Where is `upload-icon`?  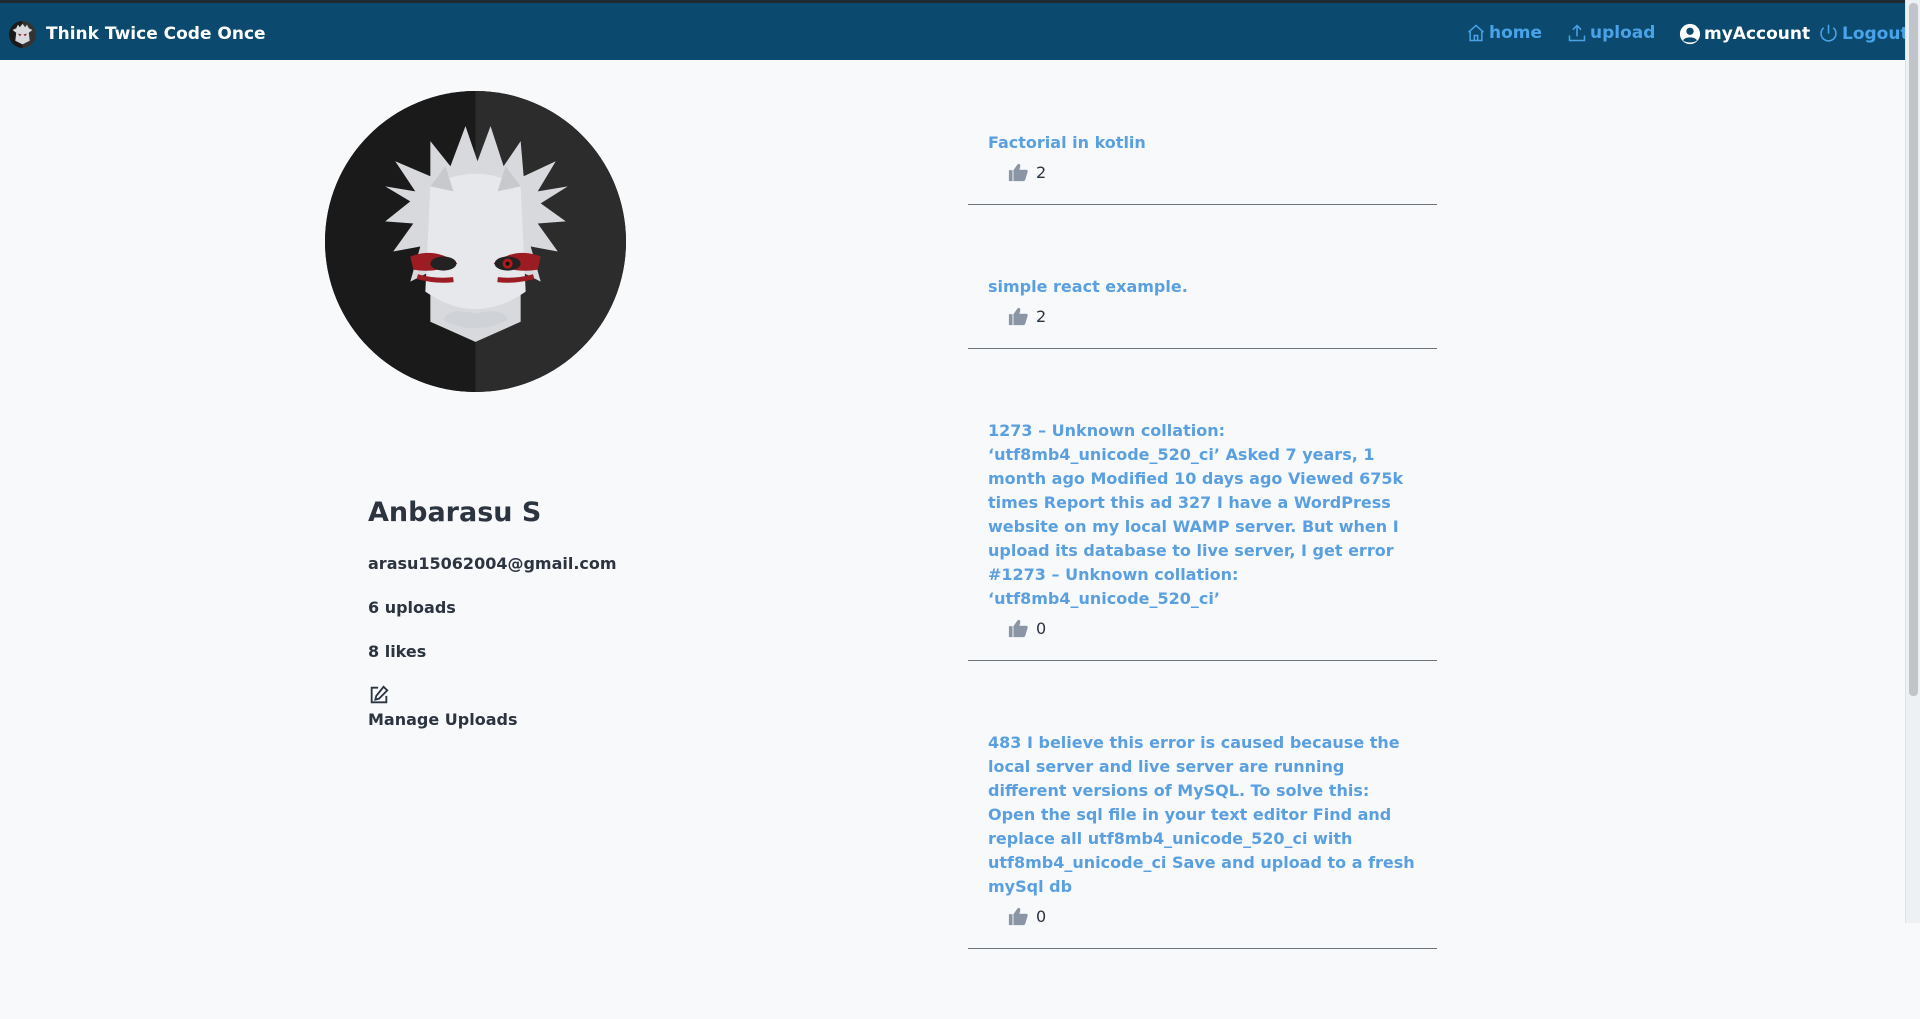 upload-icon is located at coordinates (1577, 33).